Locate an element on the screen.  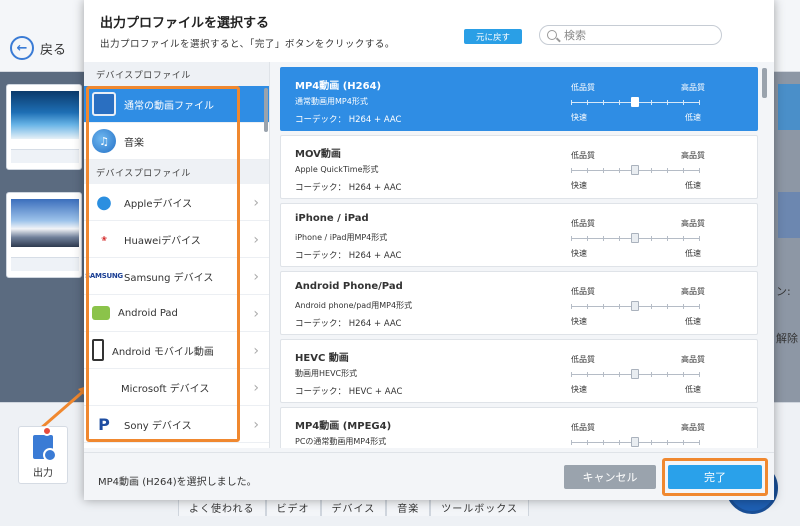
profile-codec: コーデック： H264 + AAC is located at coordinates (348, 256).